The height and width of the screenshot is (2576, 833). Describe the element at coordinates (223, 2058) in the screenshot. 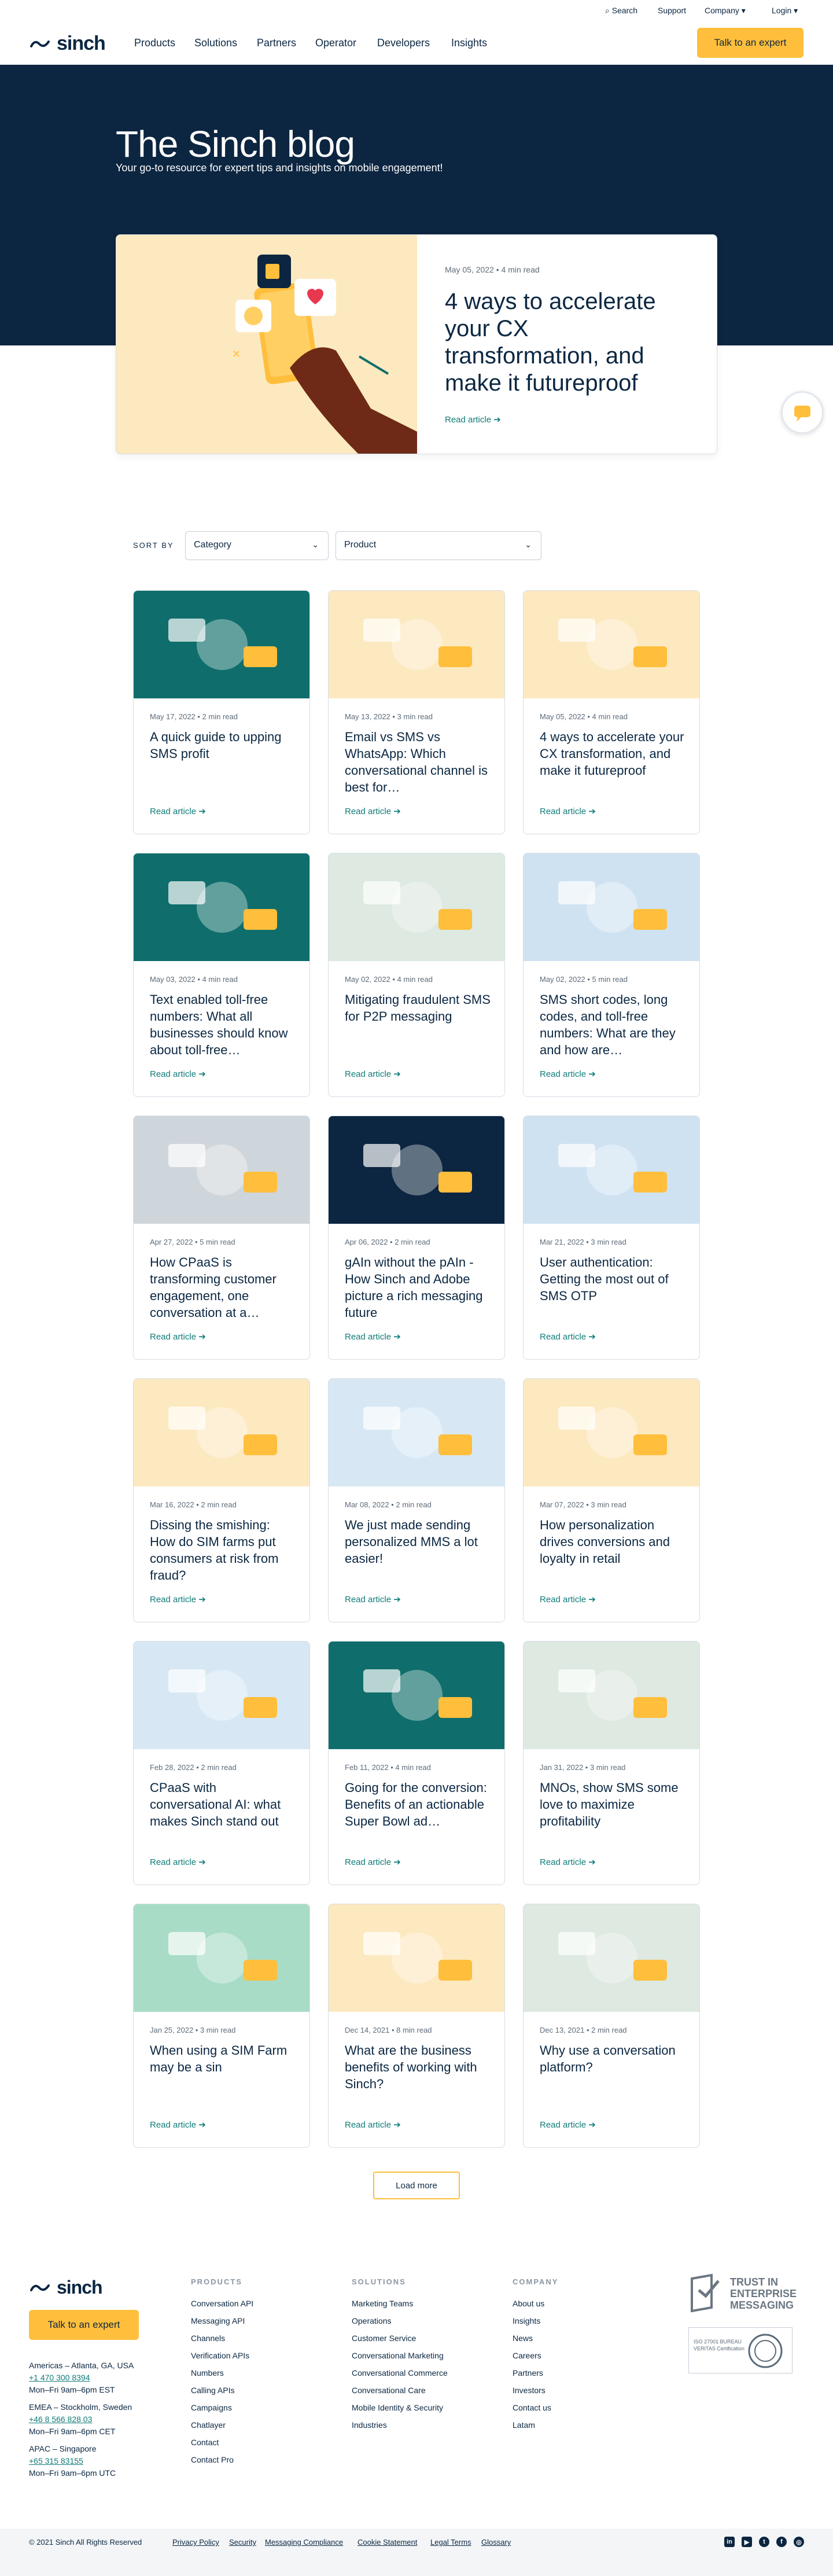

I see `article-title: When using a SIM Farm may be a sin` at that location.